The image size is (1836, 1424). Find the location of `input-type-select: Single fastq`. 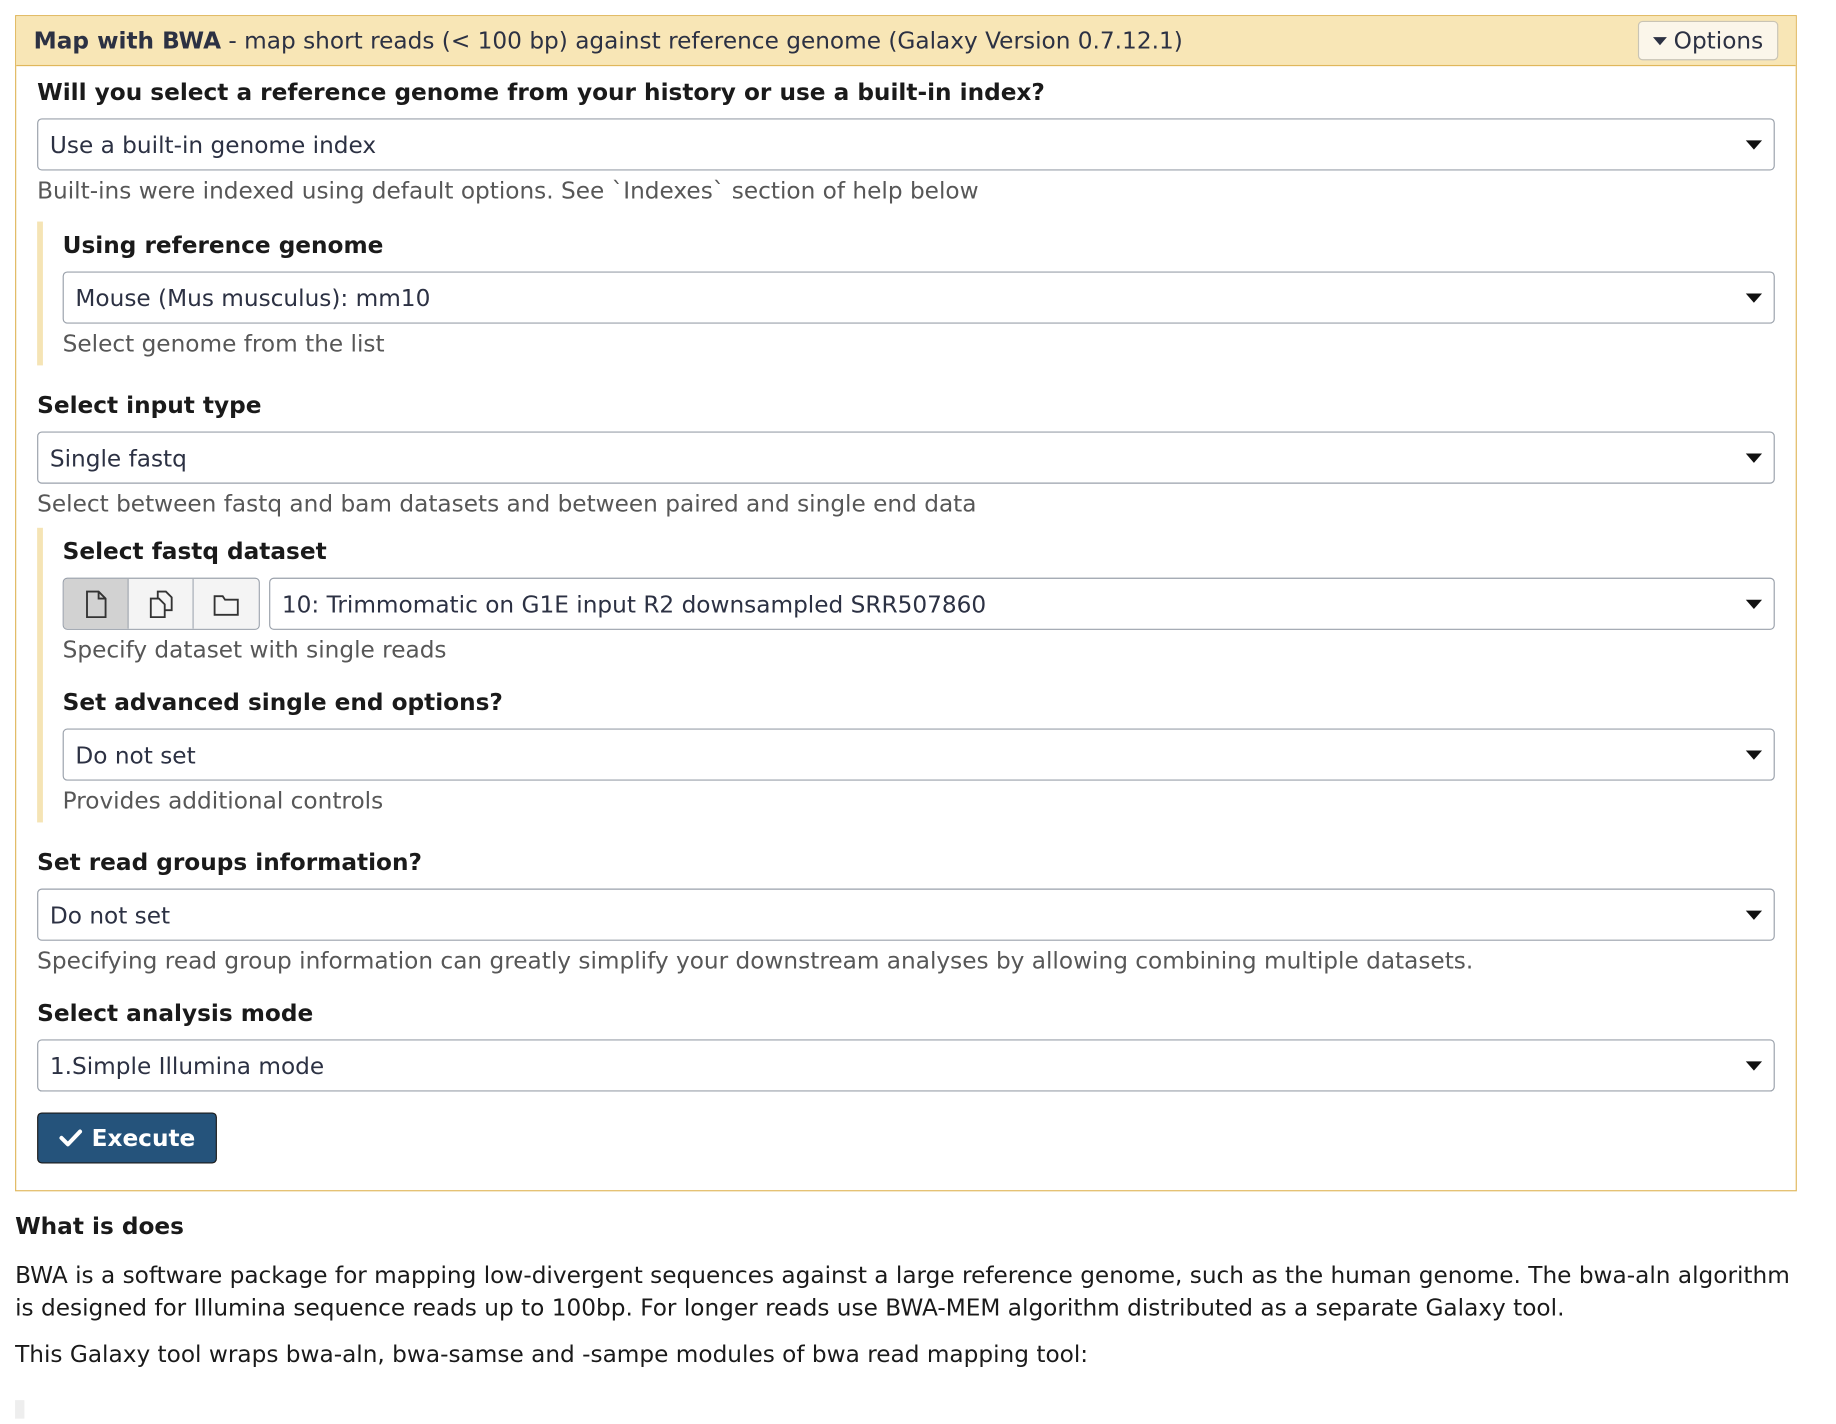

input-type-select: Single fastq is located at coordinates (906, 457).